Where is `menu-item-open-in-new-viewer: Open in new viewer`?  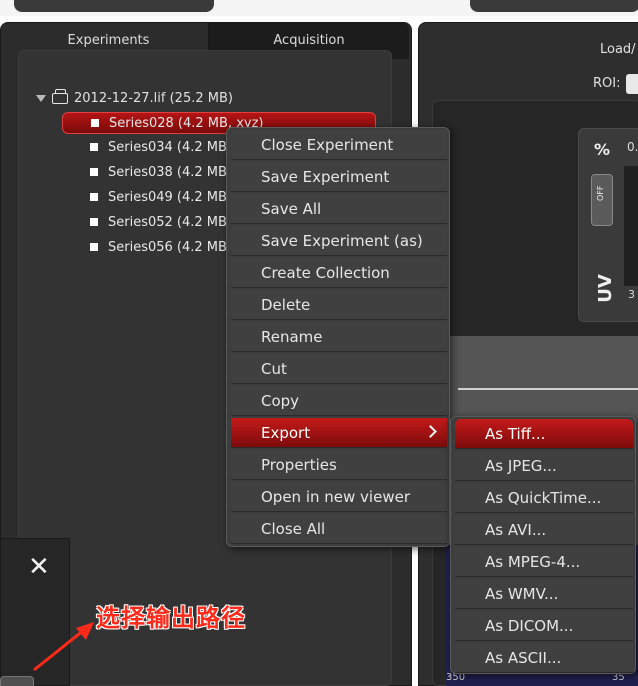
menu-item-open-in-new-viewer: Open in new viewer is located at coordinates (339, 497).